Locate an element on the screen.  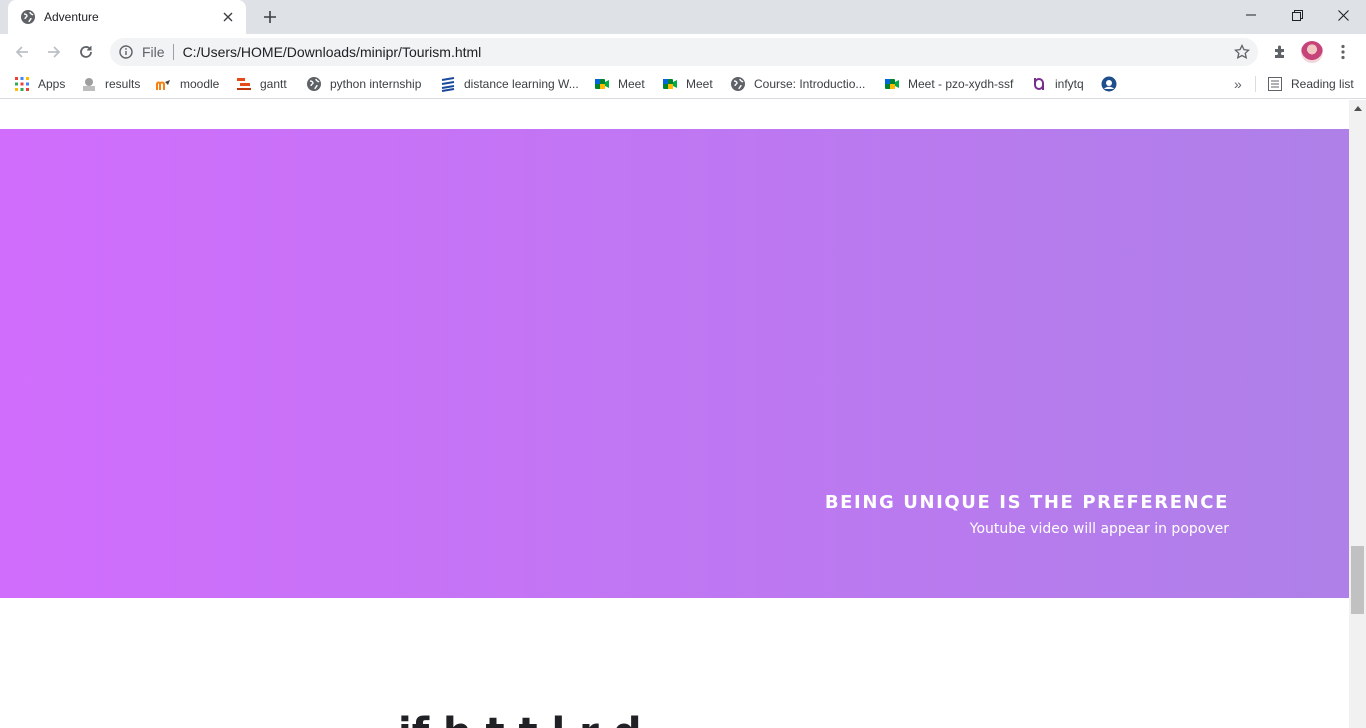
apps-grid-icon is located at coordinates (22, 84).